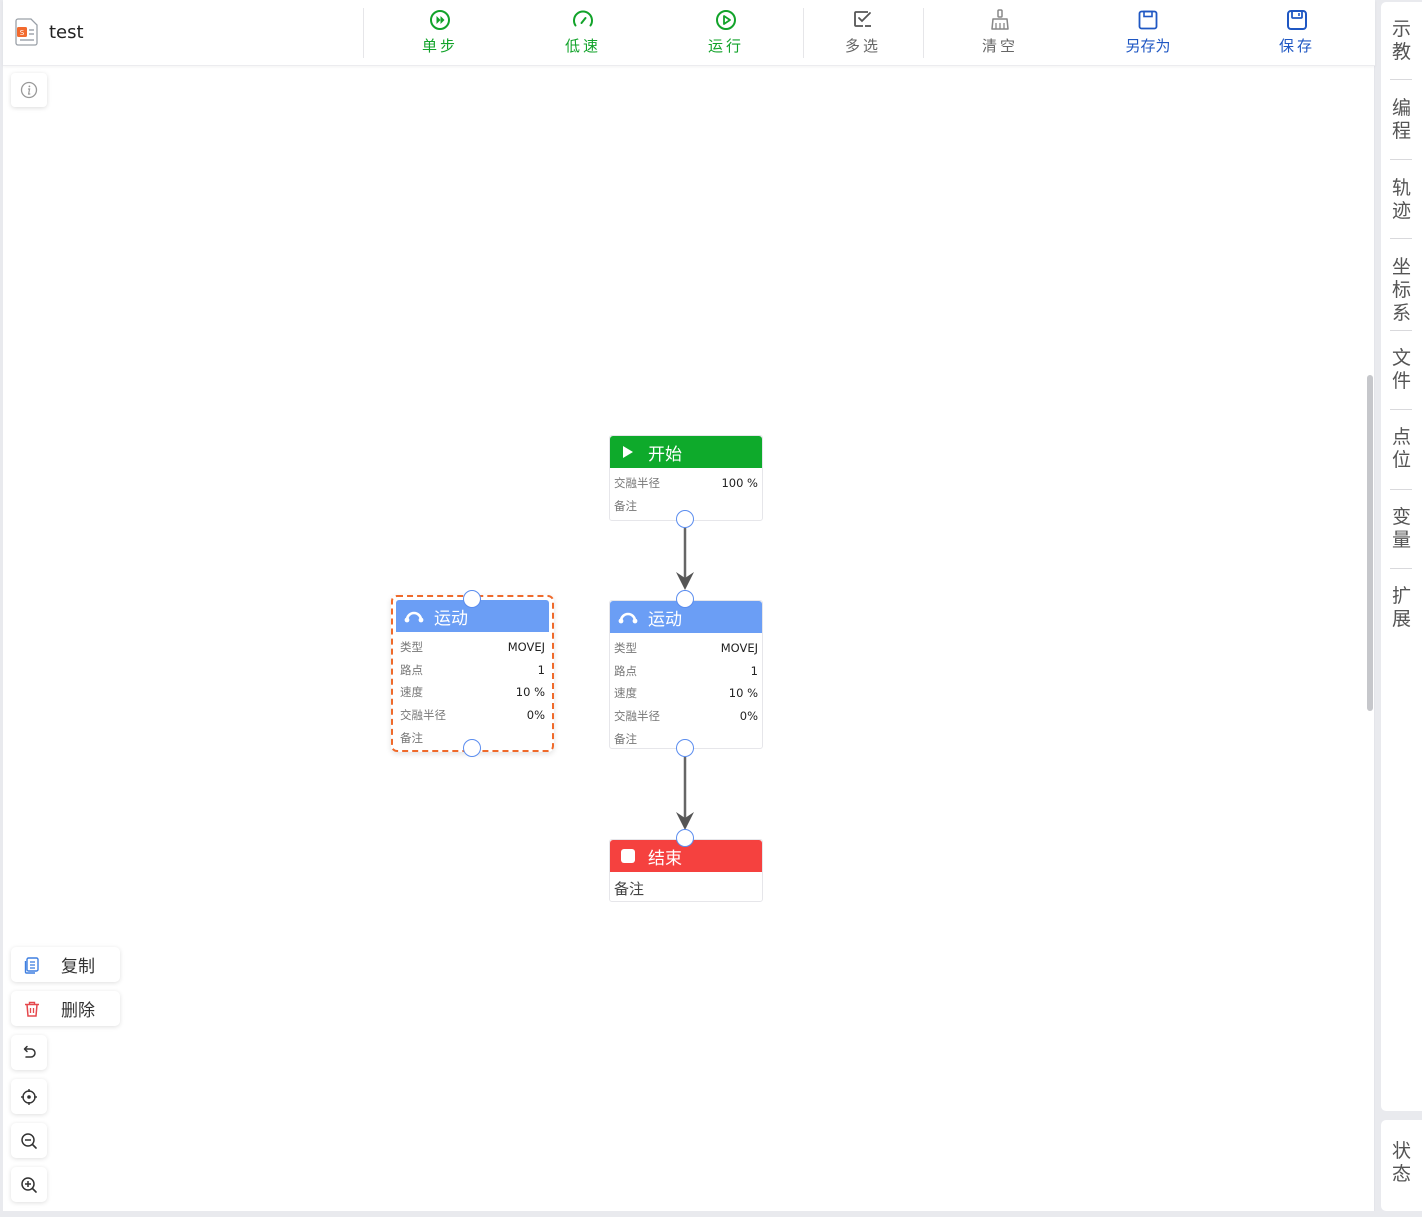  What do you see at coordinates (665, 858) in the screenshot?
I see `end-node-title: 结束` at bounding box center [665, 858].